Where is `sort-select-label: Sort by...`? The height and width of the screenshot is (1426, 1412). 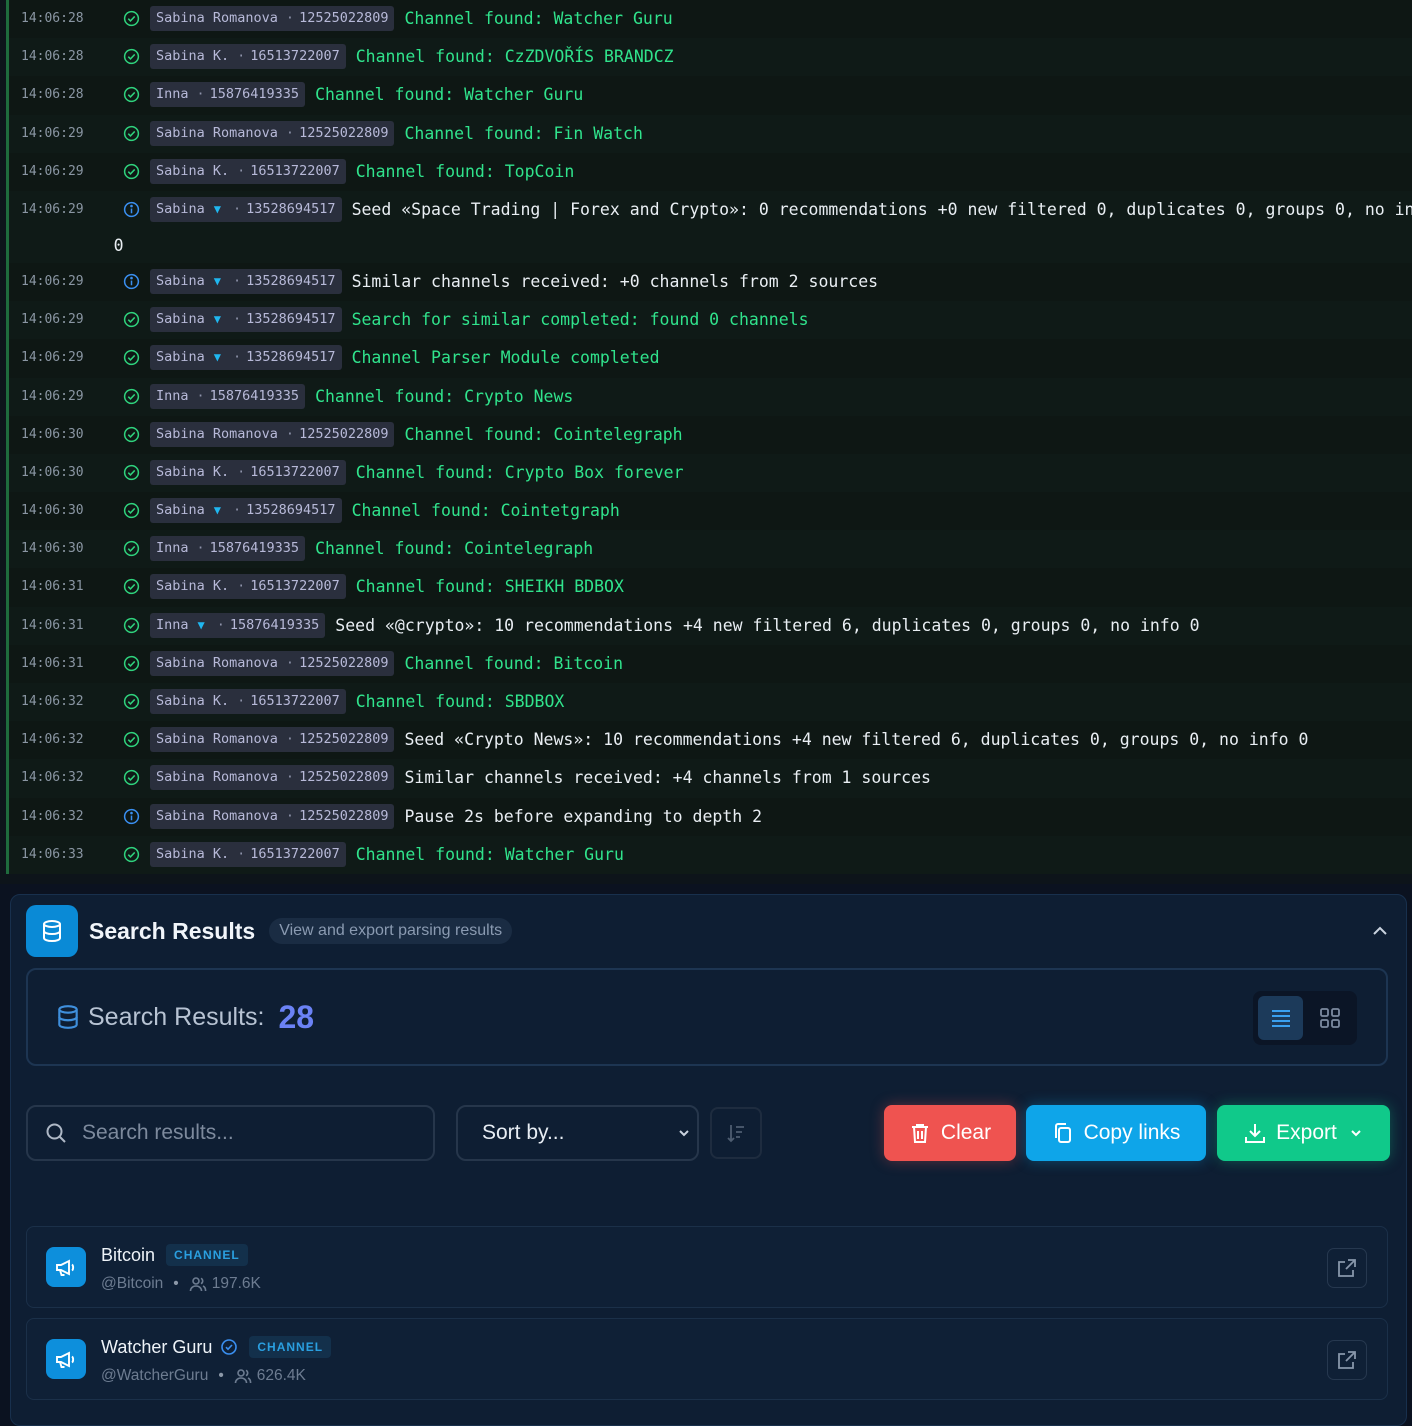
sort-select-label: Sort by... is located at coordinates (523, 1132).